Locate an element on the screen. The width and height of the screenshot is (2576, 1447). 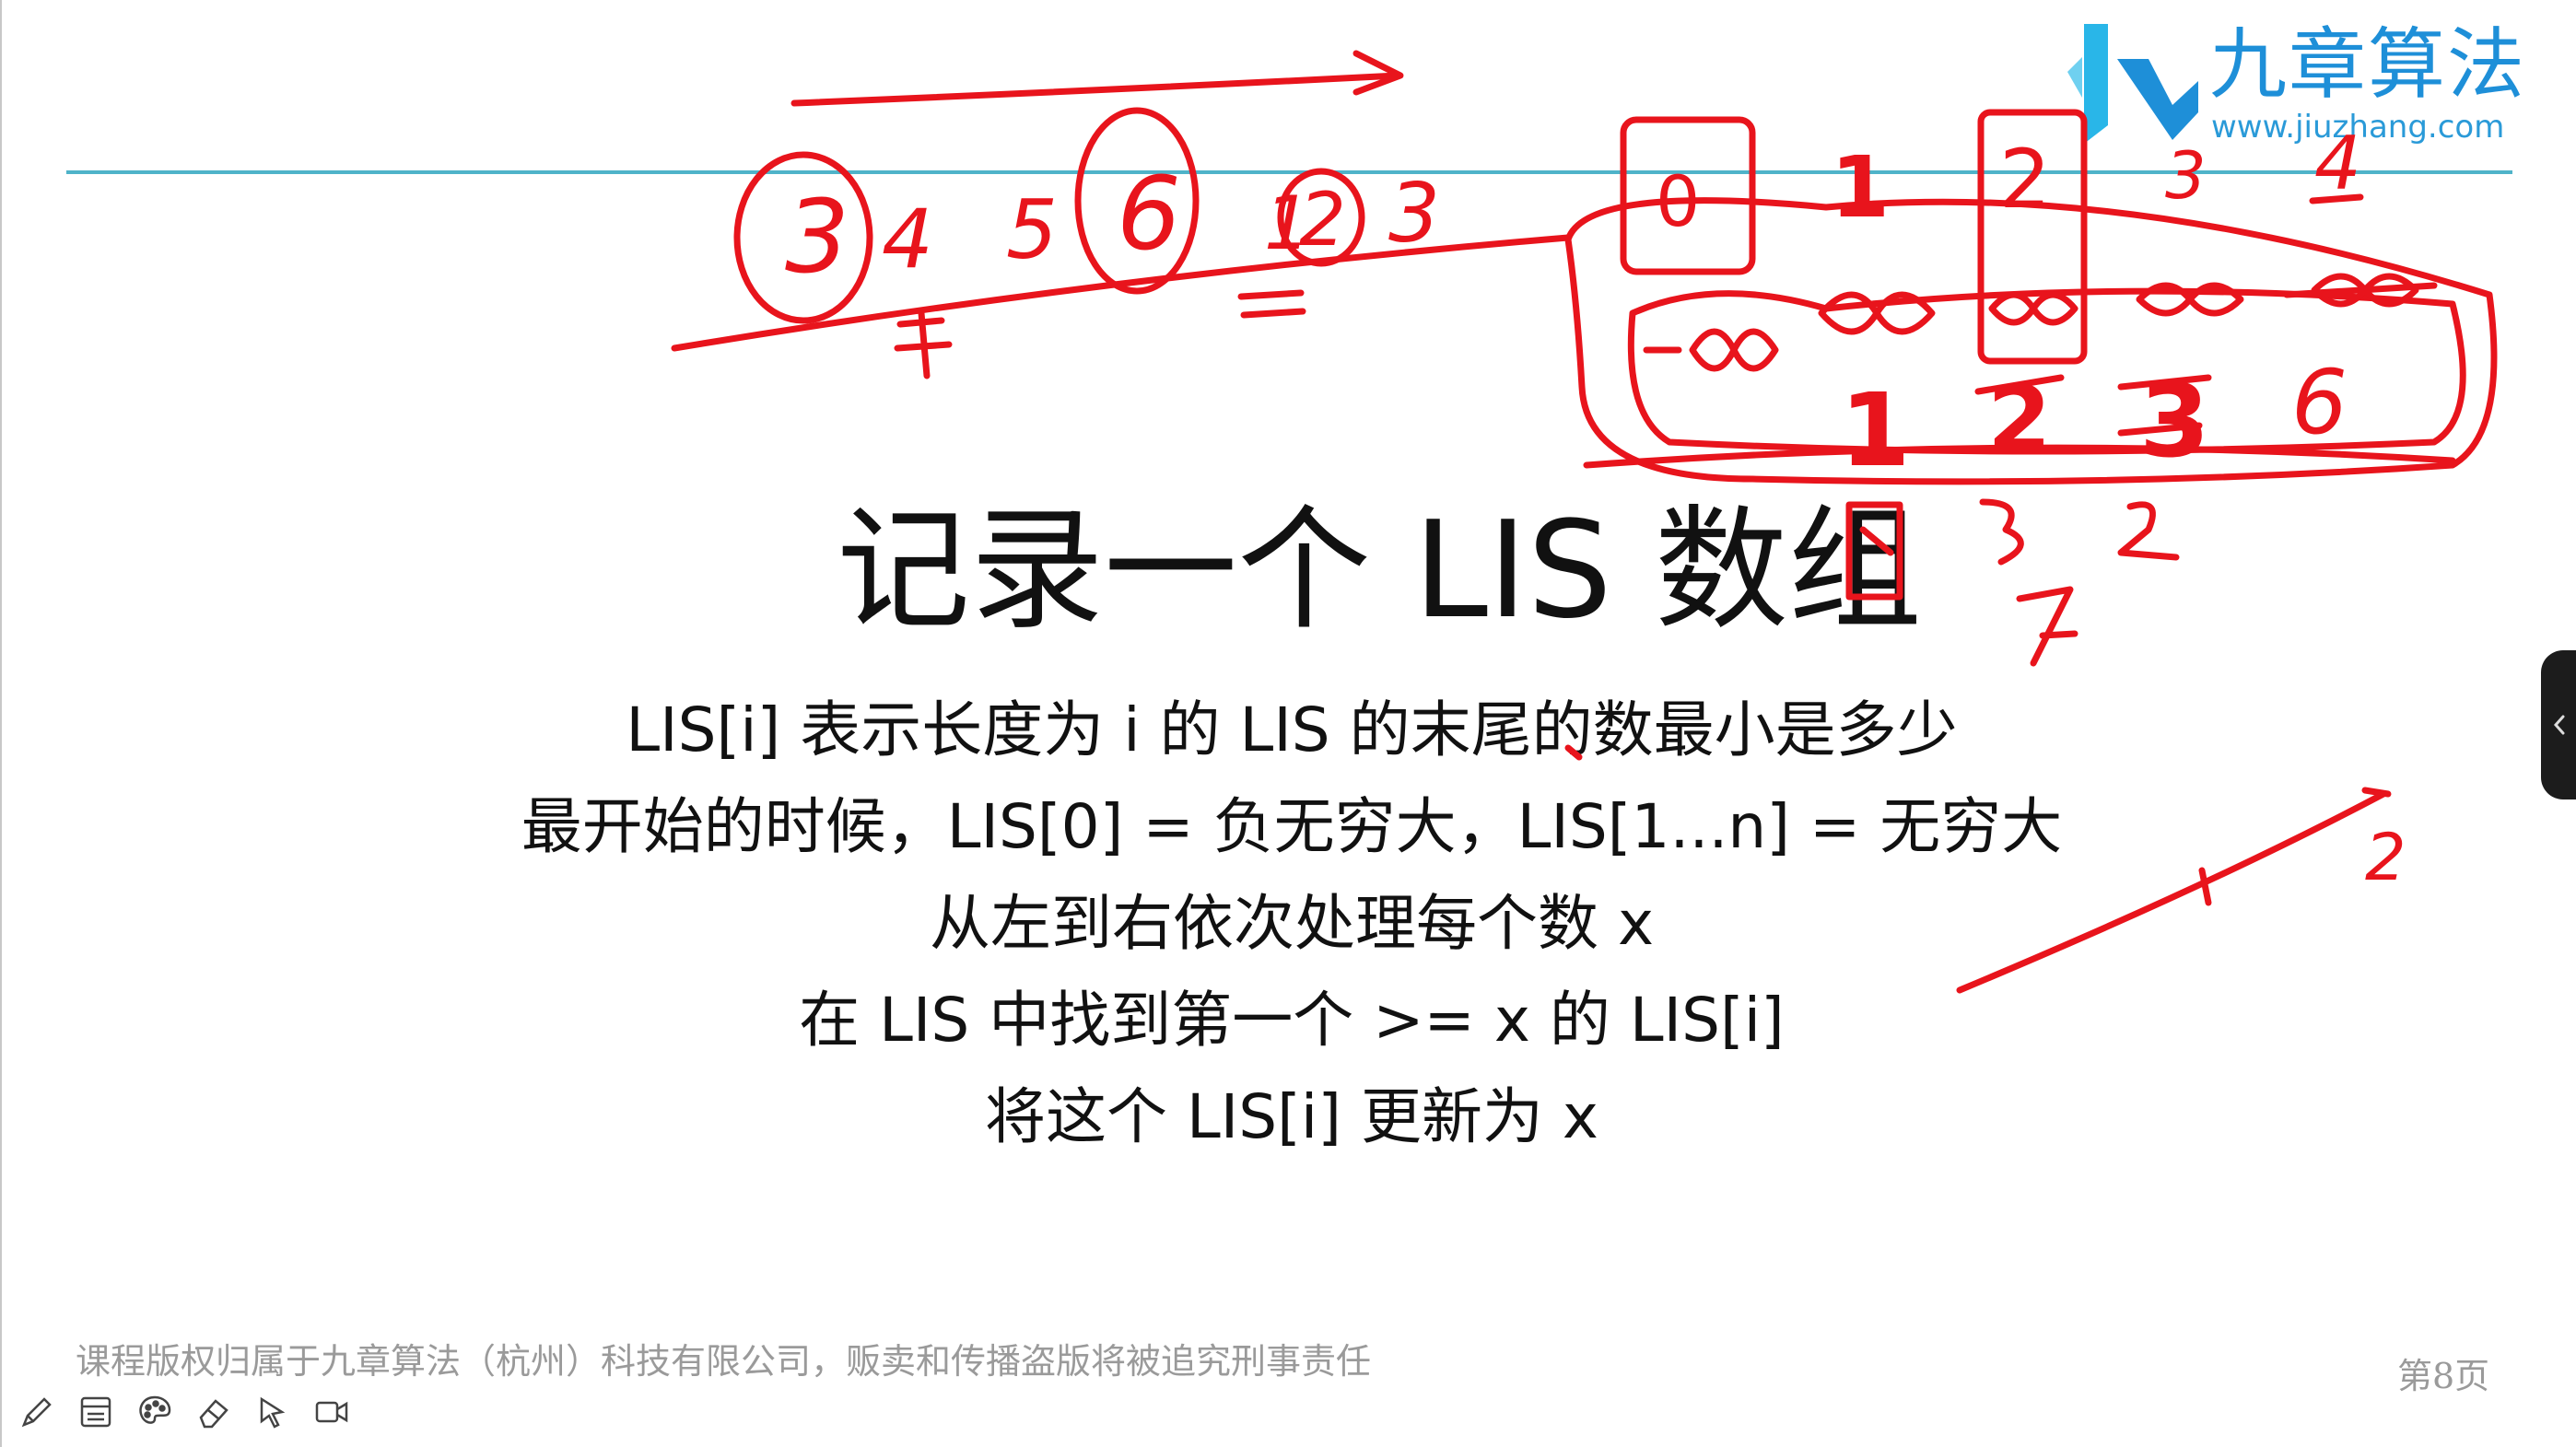
ink-double-underline is located at coordinates (1271, 304).